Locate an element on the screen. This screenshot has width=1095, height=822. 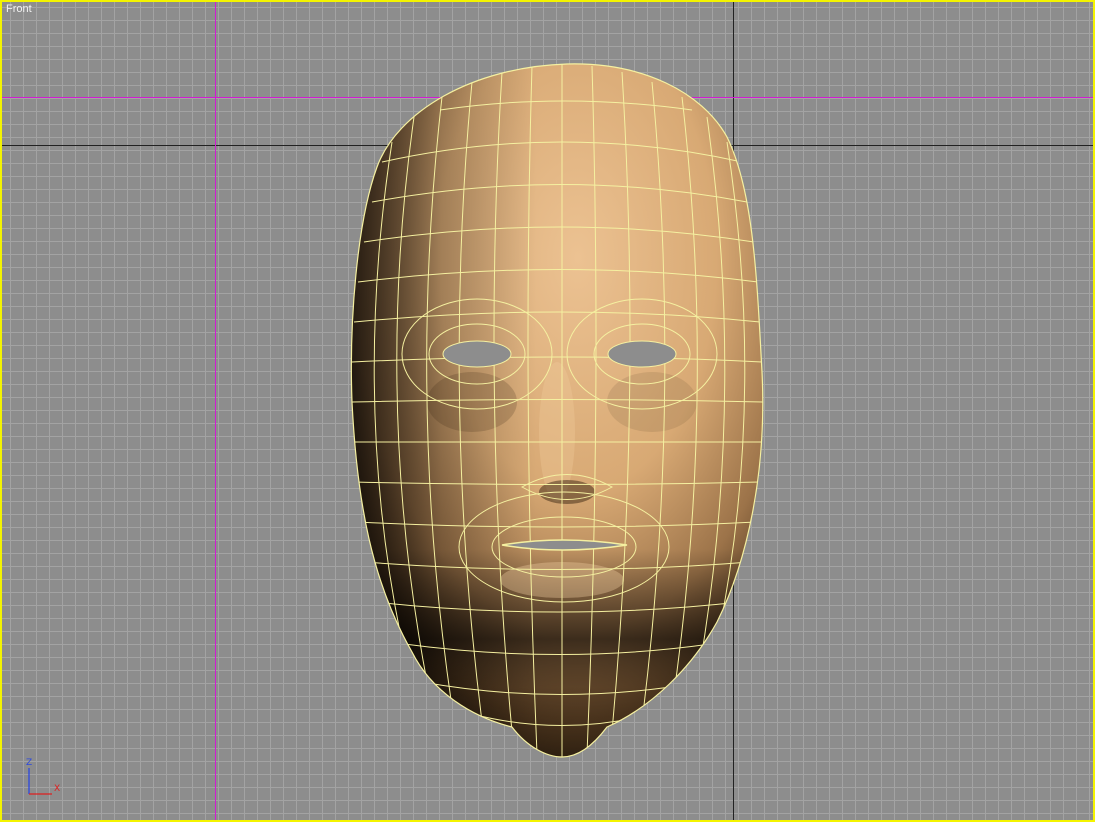
axis-tripod: Z X is located at coordinates (43, 776).